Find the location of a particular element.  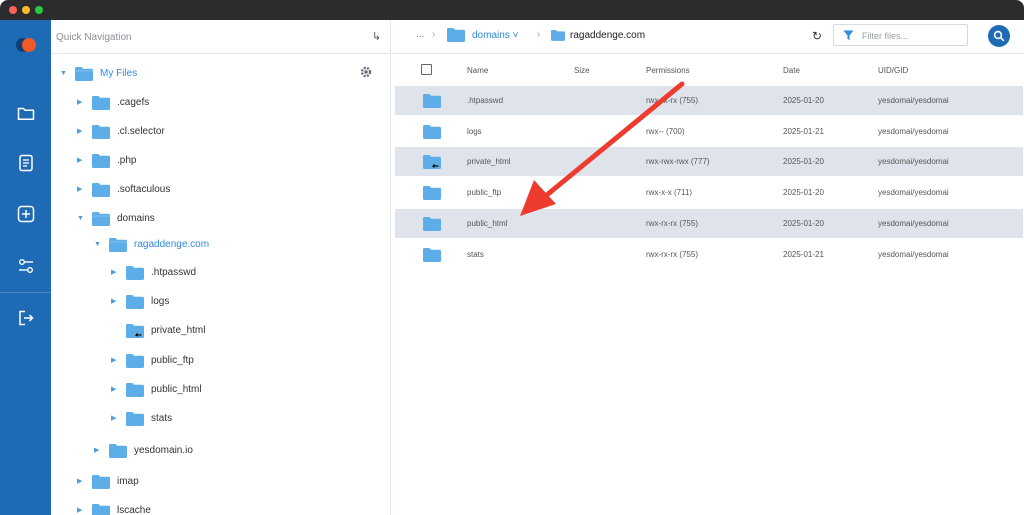

tree-item-logs: ▶ logs is located at coordinates (140, 301).